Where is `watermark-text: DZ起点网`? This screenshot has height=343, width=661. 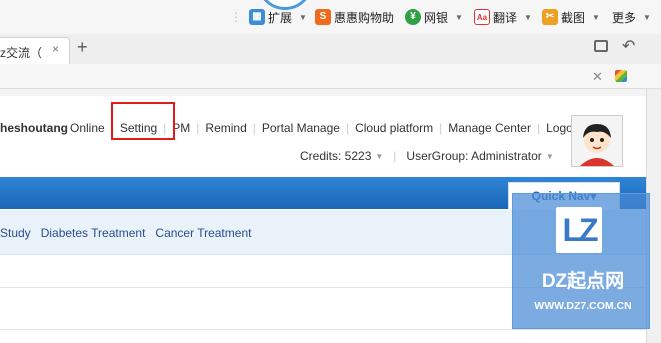 watermark-text: DZ起点网 is located at coordinates (583, 281).